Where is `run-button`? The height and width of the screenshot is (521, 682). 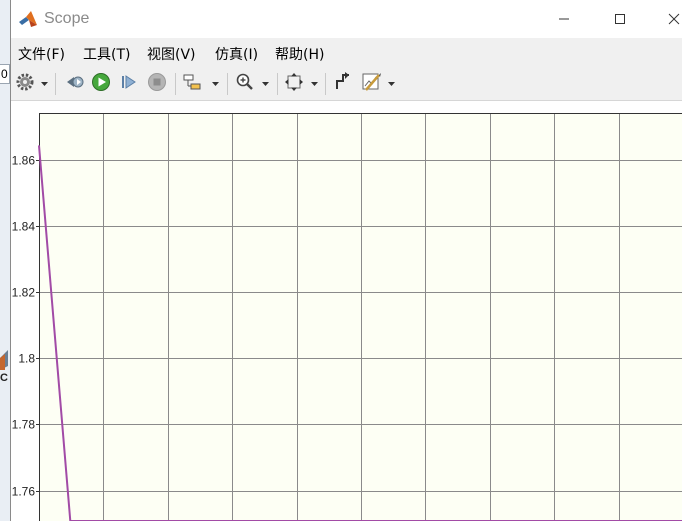 run-button is located at coordinates (101, 84).